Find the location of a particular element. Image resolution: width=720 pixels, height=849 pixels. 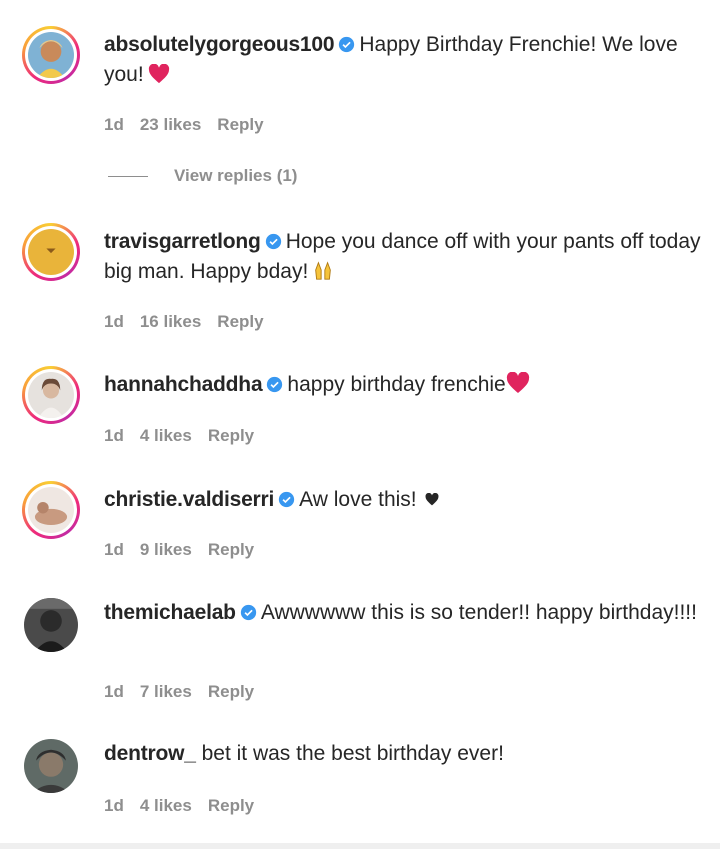

view-replies-button: View replies (1) is located at coordinates (202, 176).